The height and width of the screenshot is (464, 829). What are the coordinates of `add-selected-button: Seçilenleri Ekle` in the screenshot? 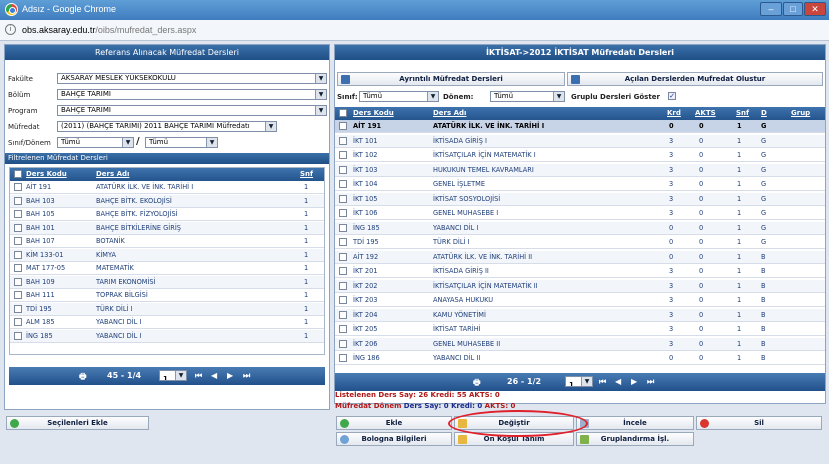 It's located at (77, 423).